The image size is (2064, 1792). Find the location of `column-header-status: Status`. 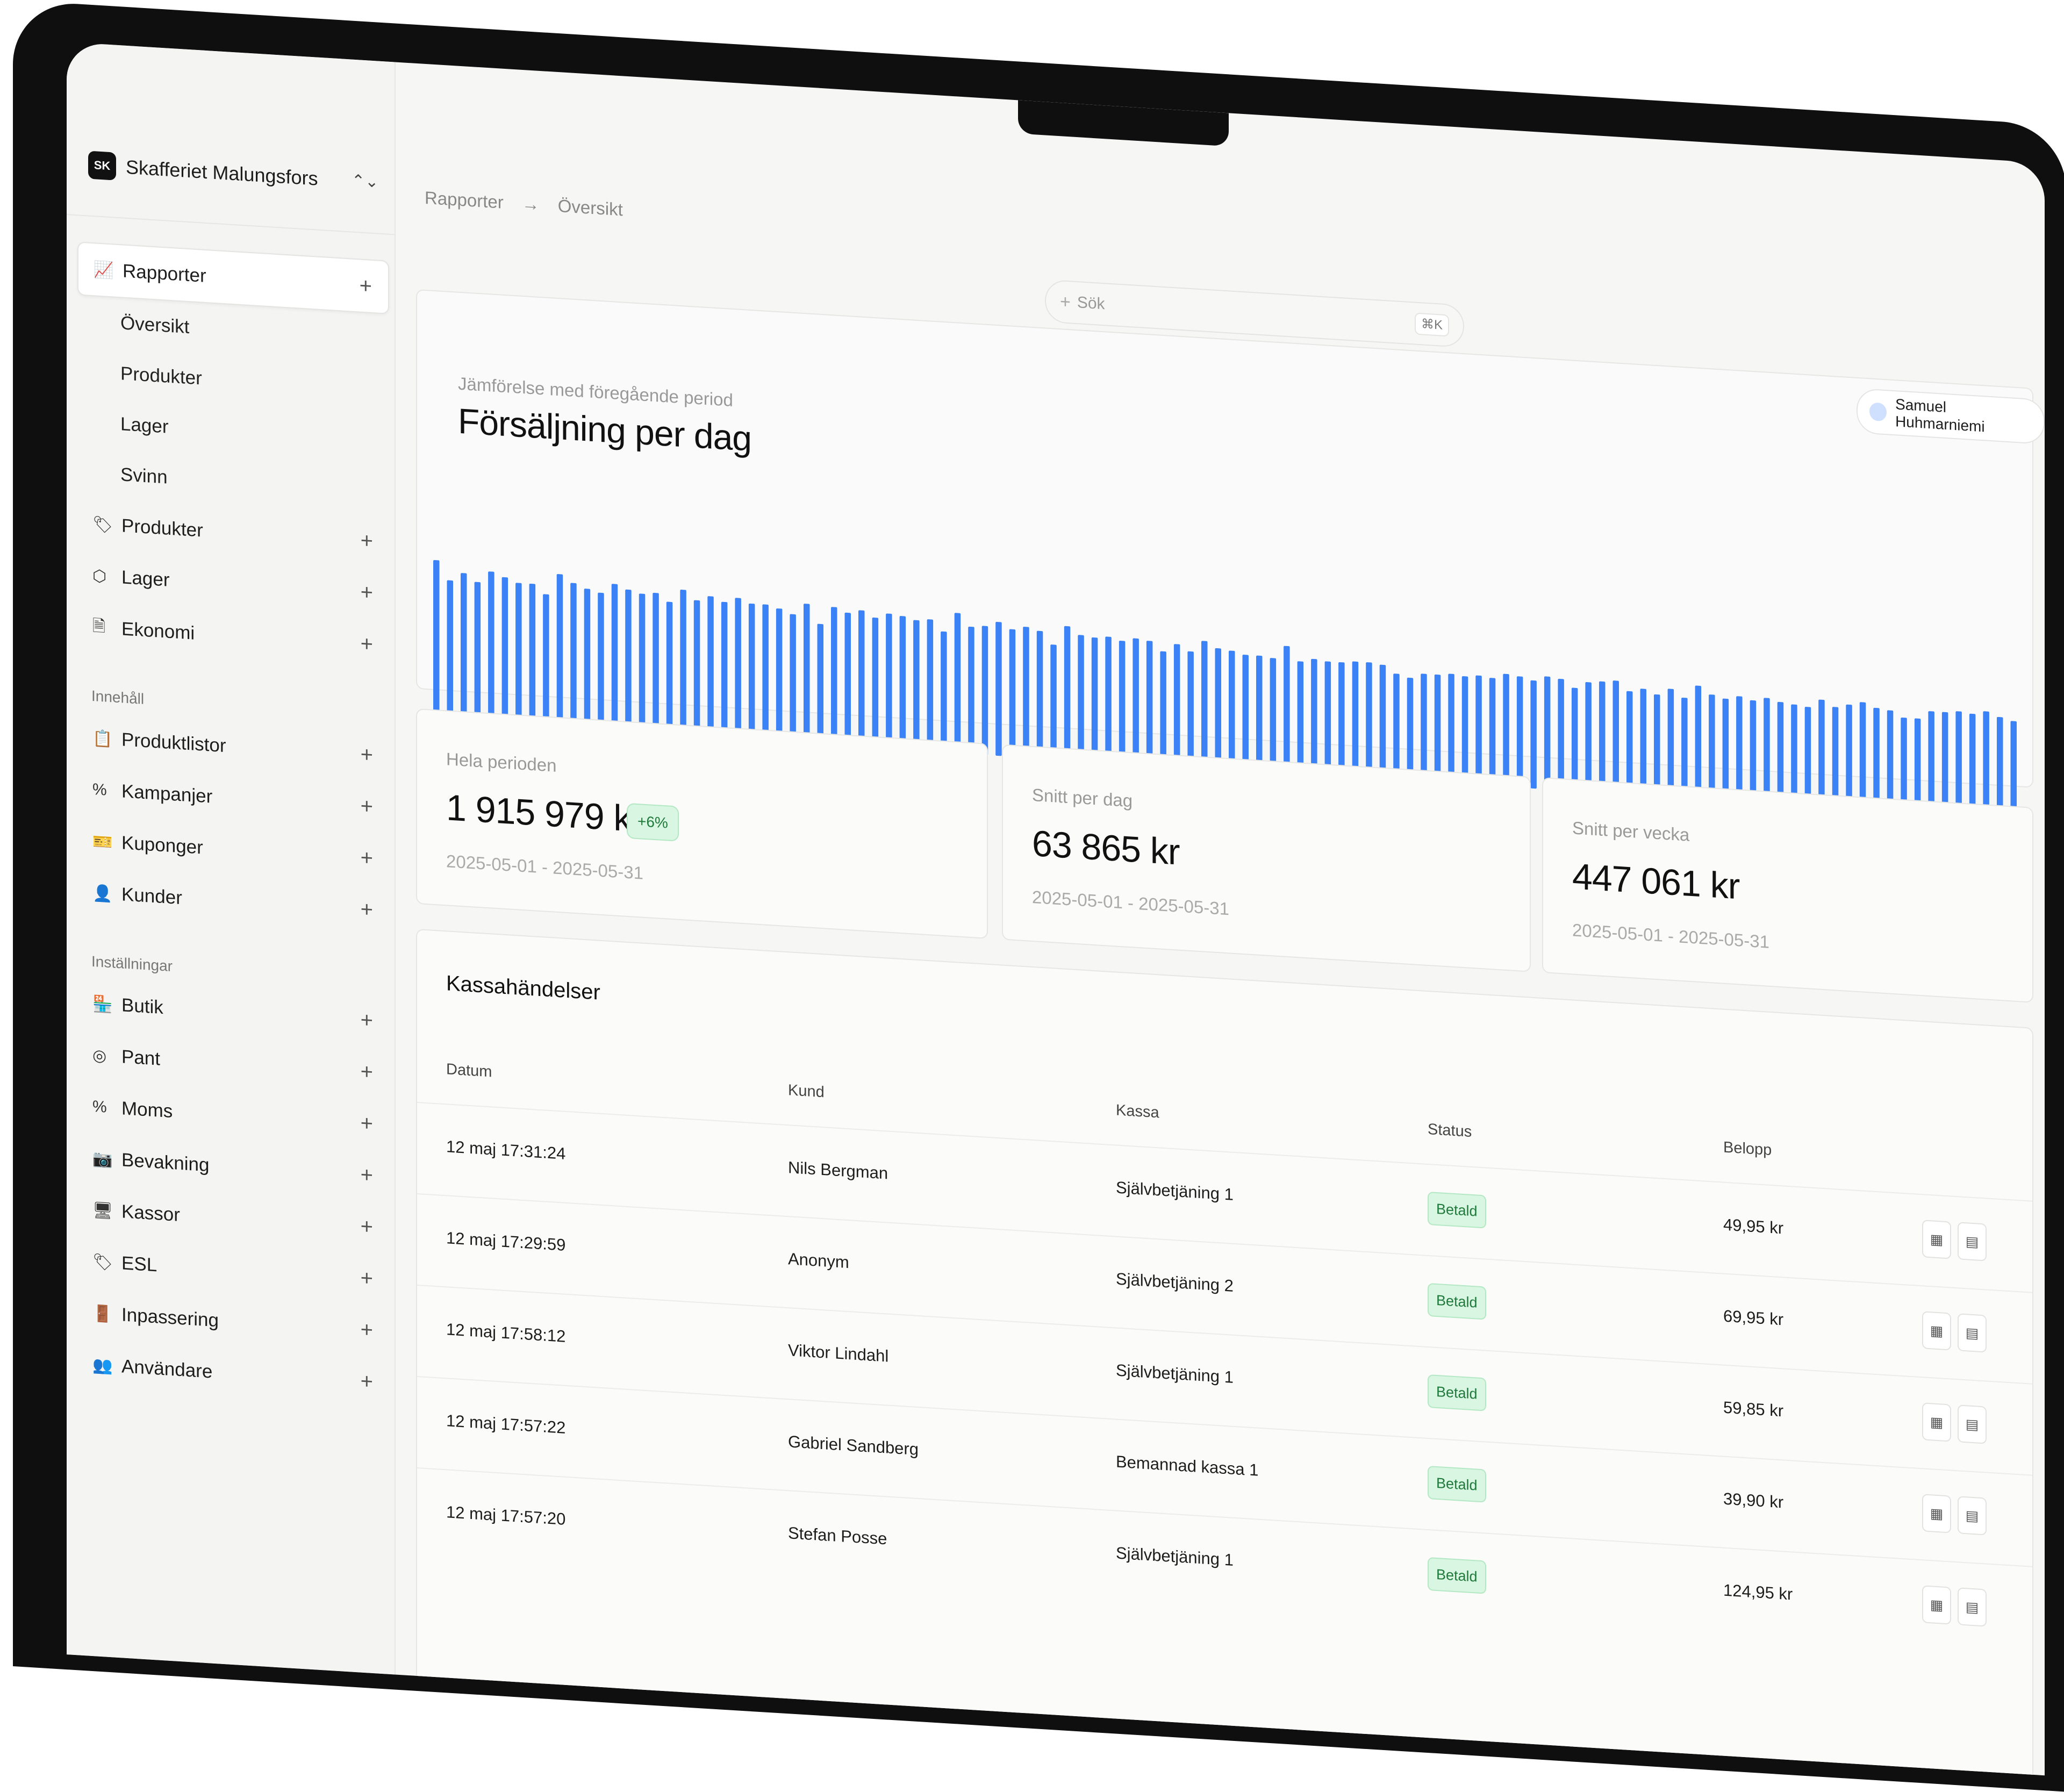

column-header-status: Status is located at coordinates (1450, 1131).